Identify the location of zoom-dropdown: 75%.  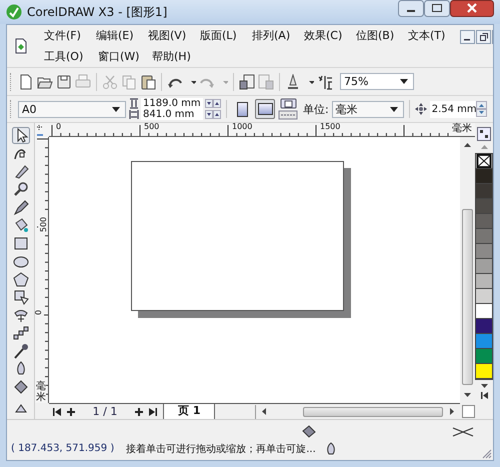
(377, 81).